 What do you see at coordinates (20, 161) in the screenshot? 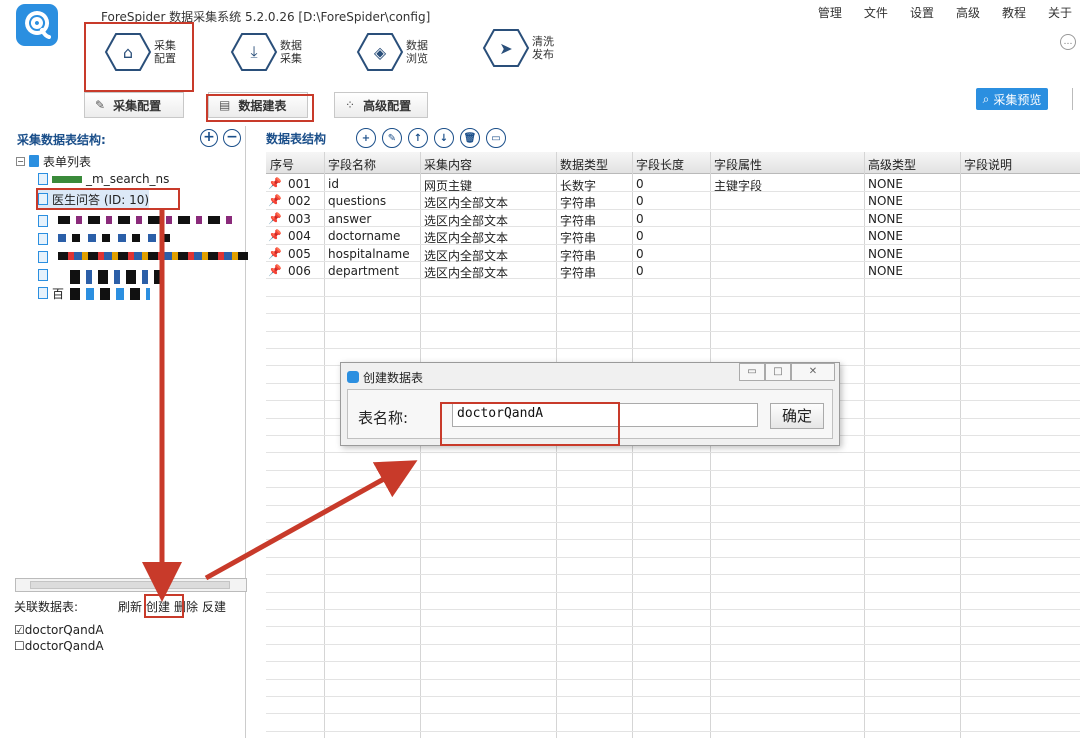
I see `collapse-icon: −` at bounding box center [20, 161].